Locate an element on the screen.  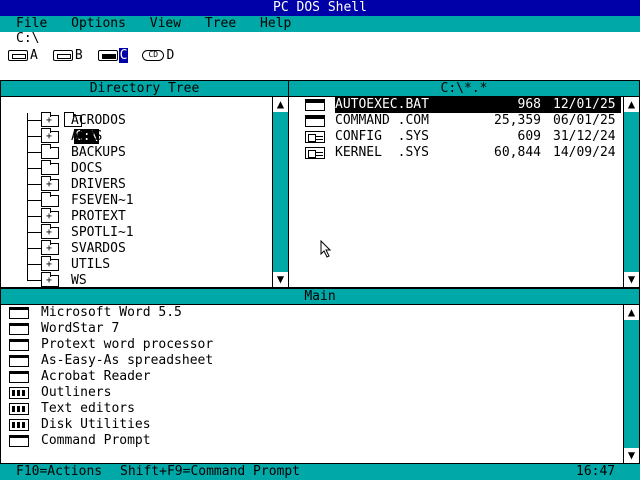
program-item: Acrobat Reader is located at coordinates (80, 377).